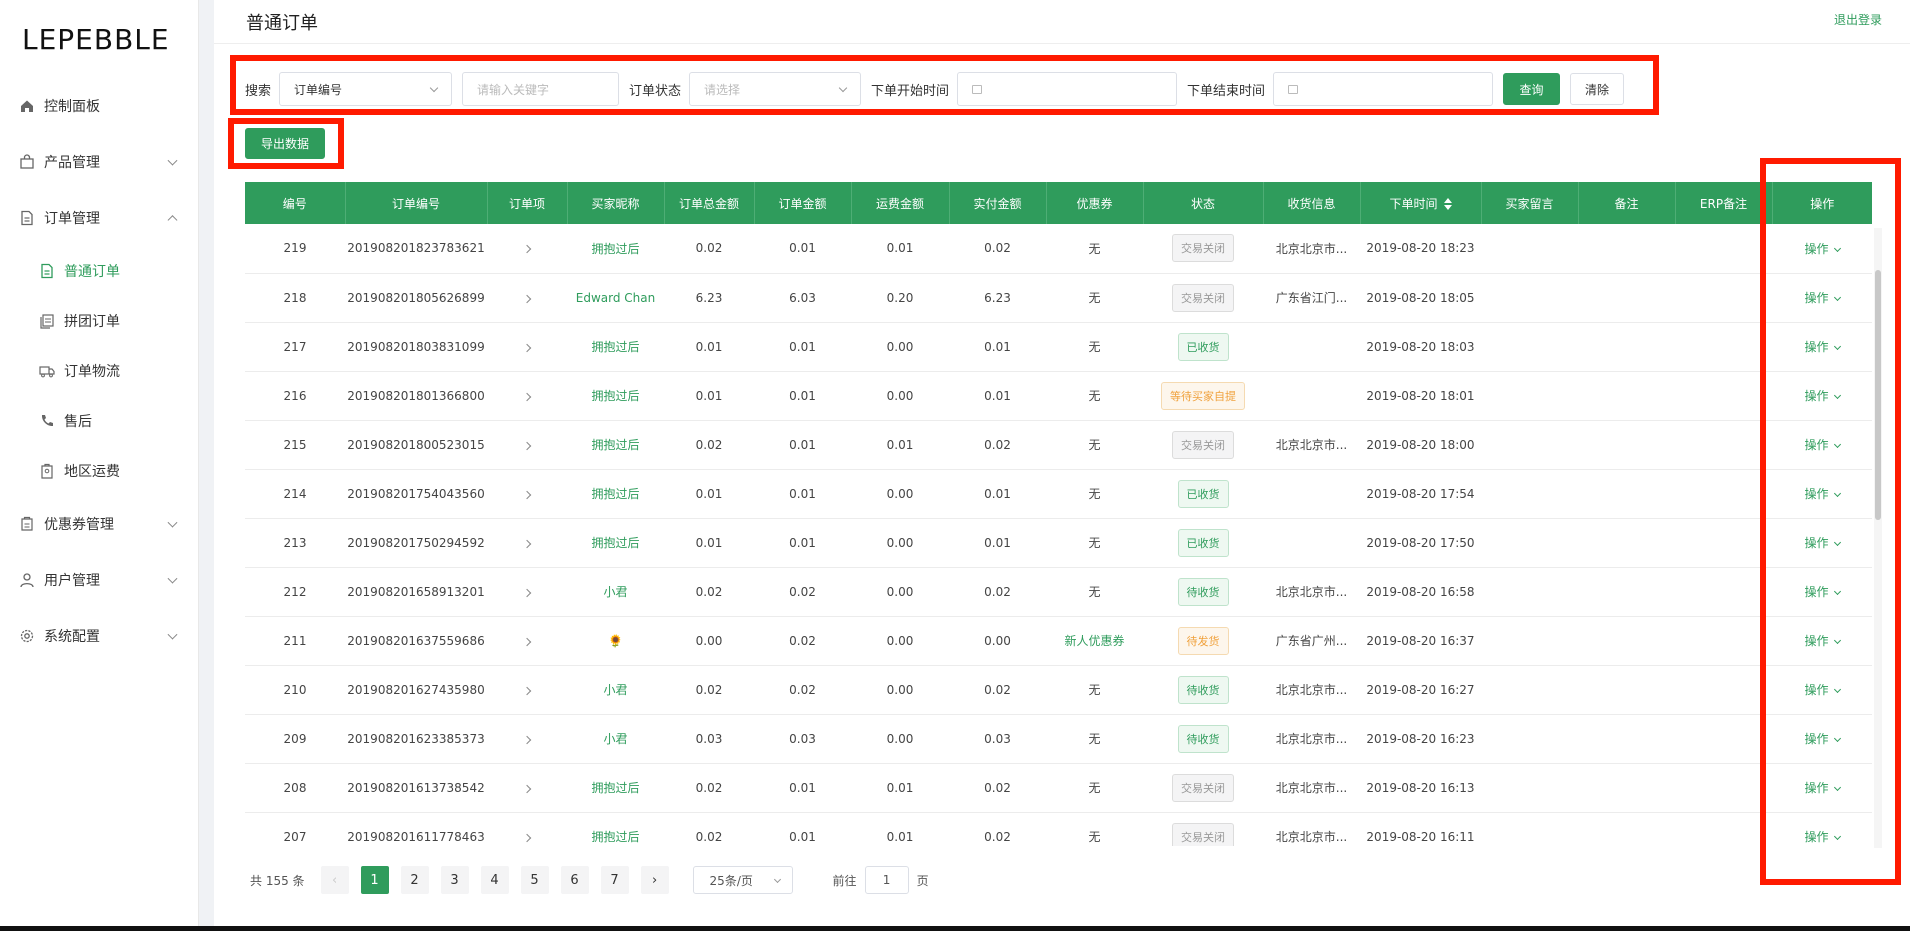 The height and width of the screenshot is (931, 1910). Describe the element at coordinates (1067, 89) in the screenshot. I see `start-time-picker` at that location.